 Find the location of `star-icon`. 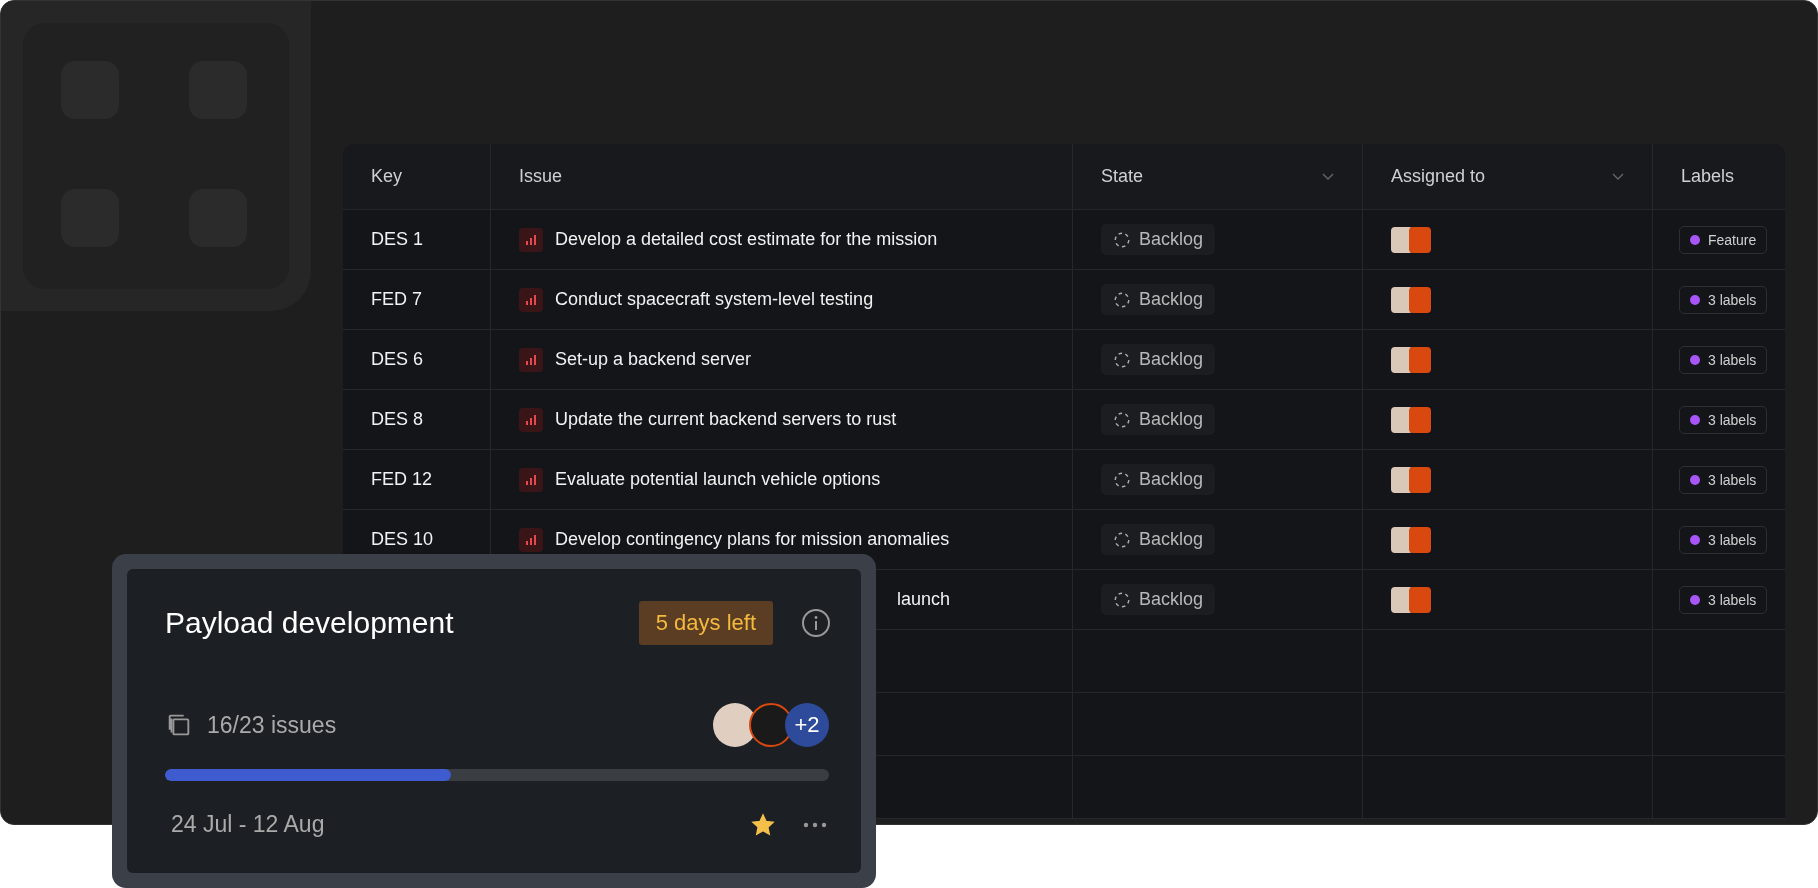

star-icon is located at coordinates (763, 824).